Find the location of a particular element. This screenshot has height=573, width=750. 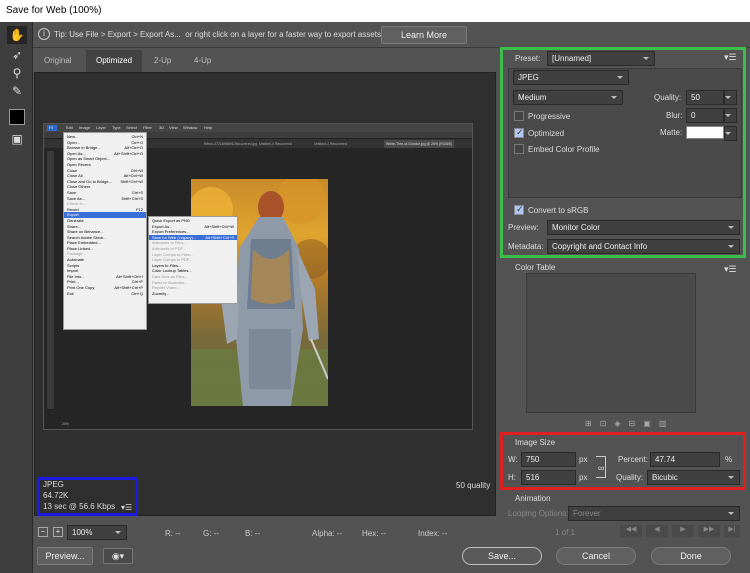

blur-input: 0 is located at coordinates (705, 115).